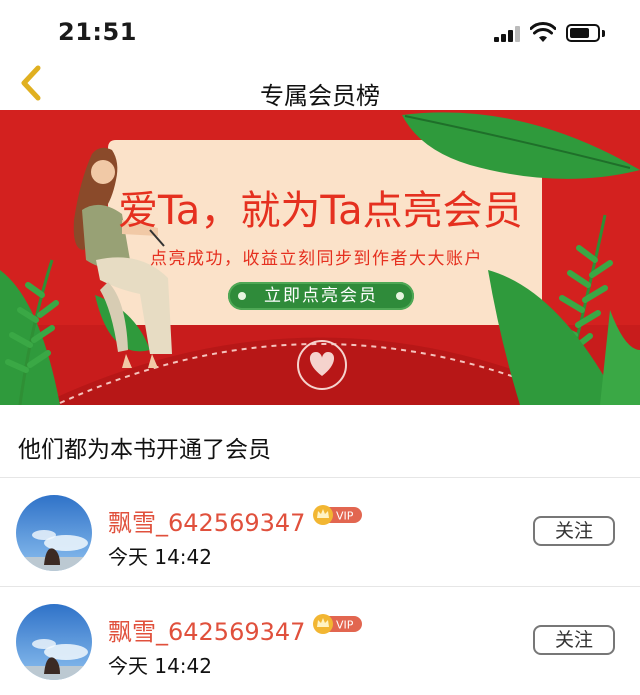  I want to click on nav-bar: 专属会员榜, so click(320, 87).